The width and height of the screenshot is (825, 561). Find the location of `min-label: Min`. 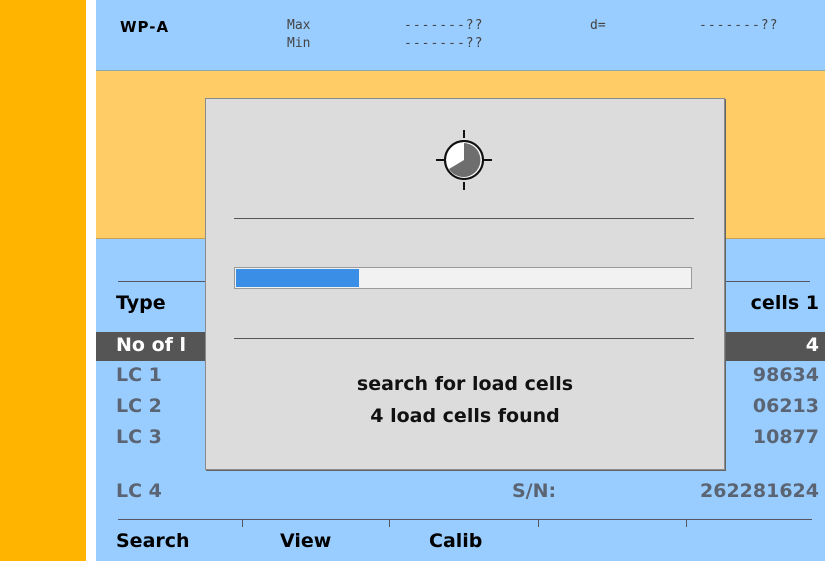

min-label: Min is located at coordinates (299, 43).